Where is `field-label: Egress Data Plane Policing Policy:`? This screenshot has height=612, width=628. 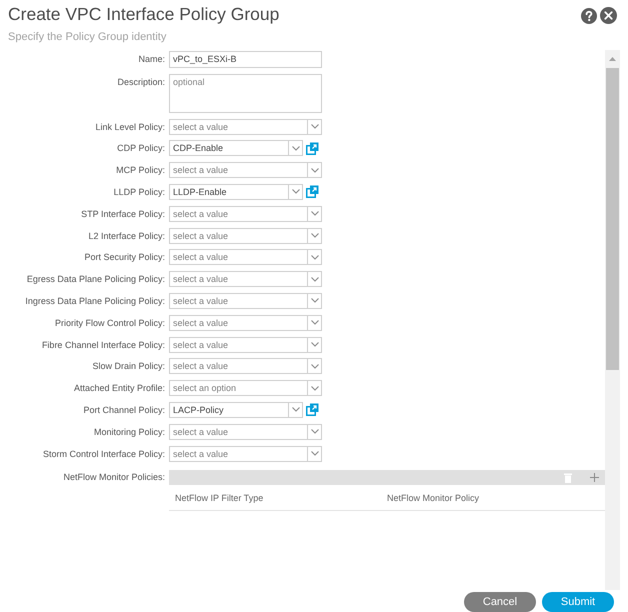 field-label: Egress Data Plane Policing Policy: is located at coordinates (95, 279).